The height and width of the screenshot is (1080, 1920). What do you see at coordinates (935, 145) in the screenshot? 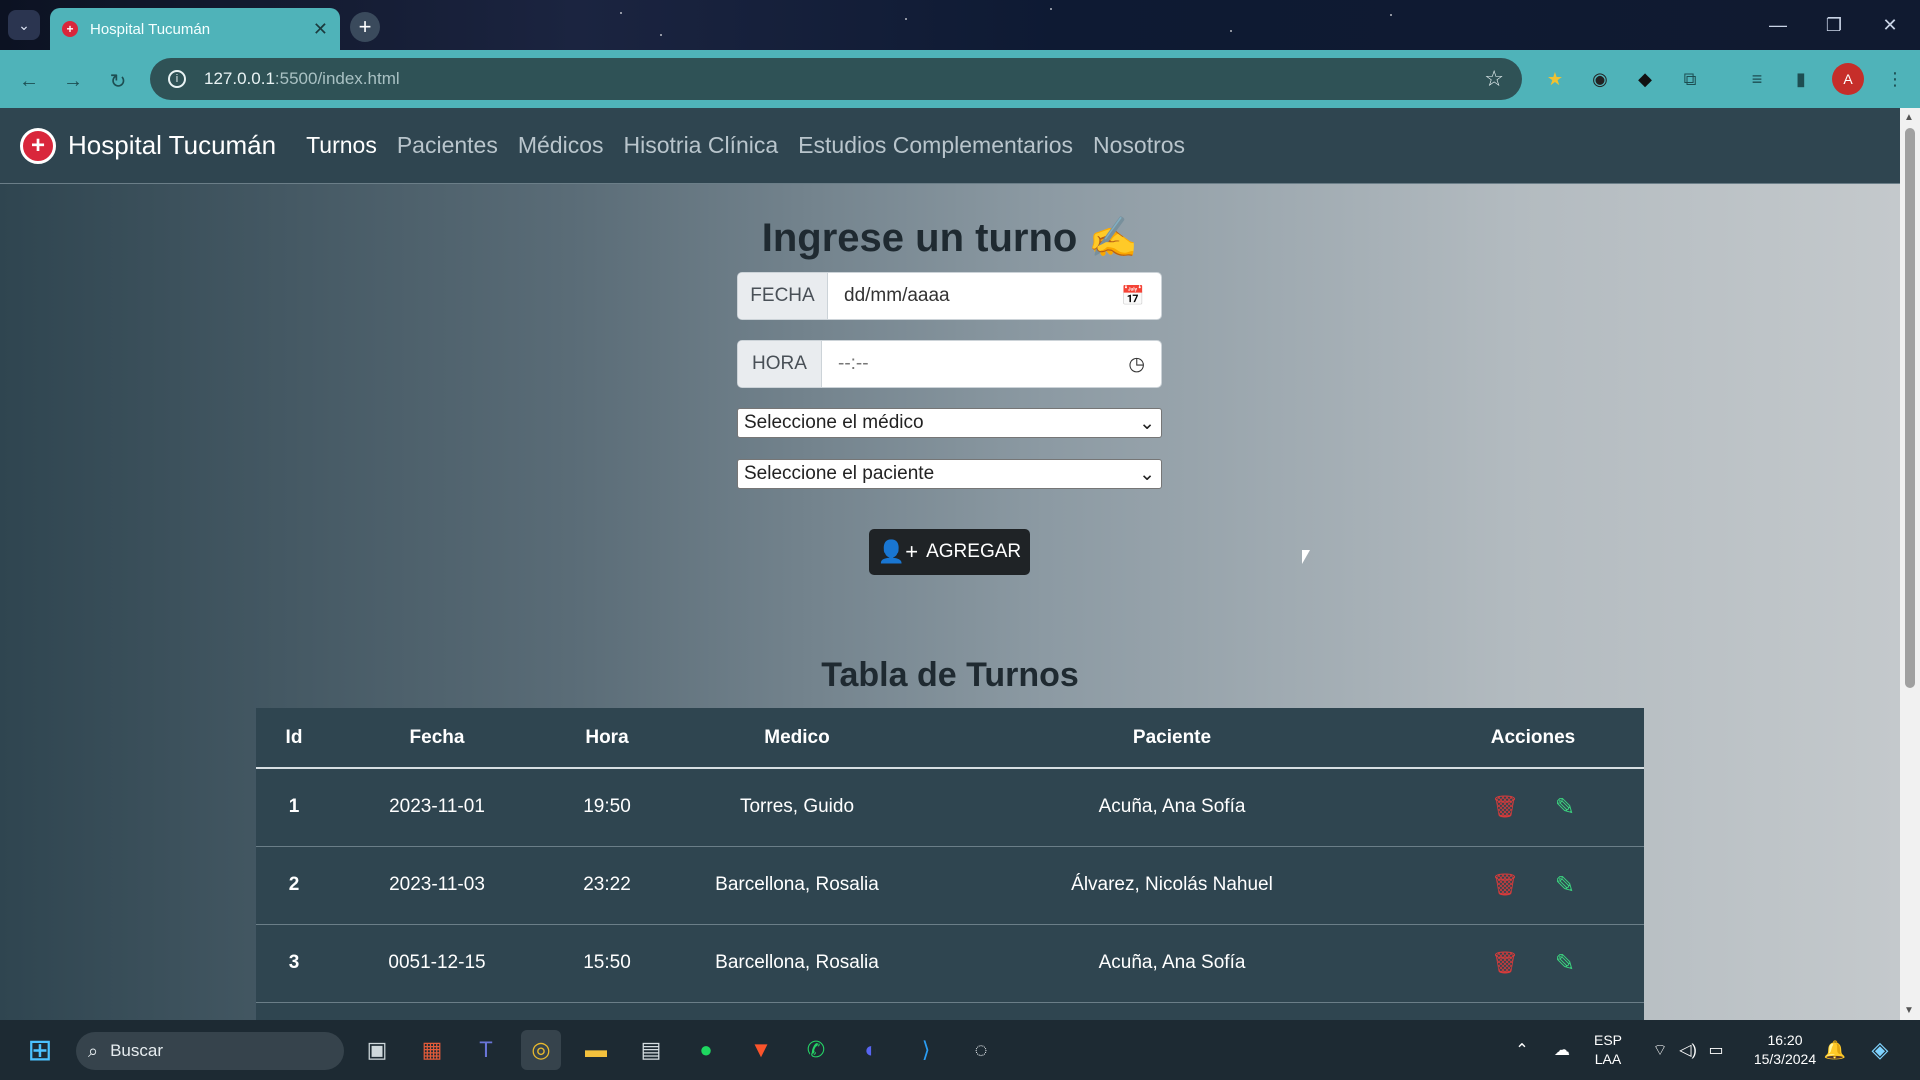
I see `nav-link-estudios: Estudios Complementarios` at bounding box center [935, 145].